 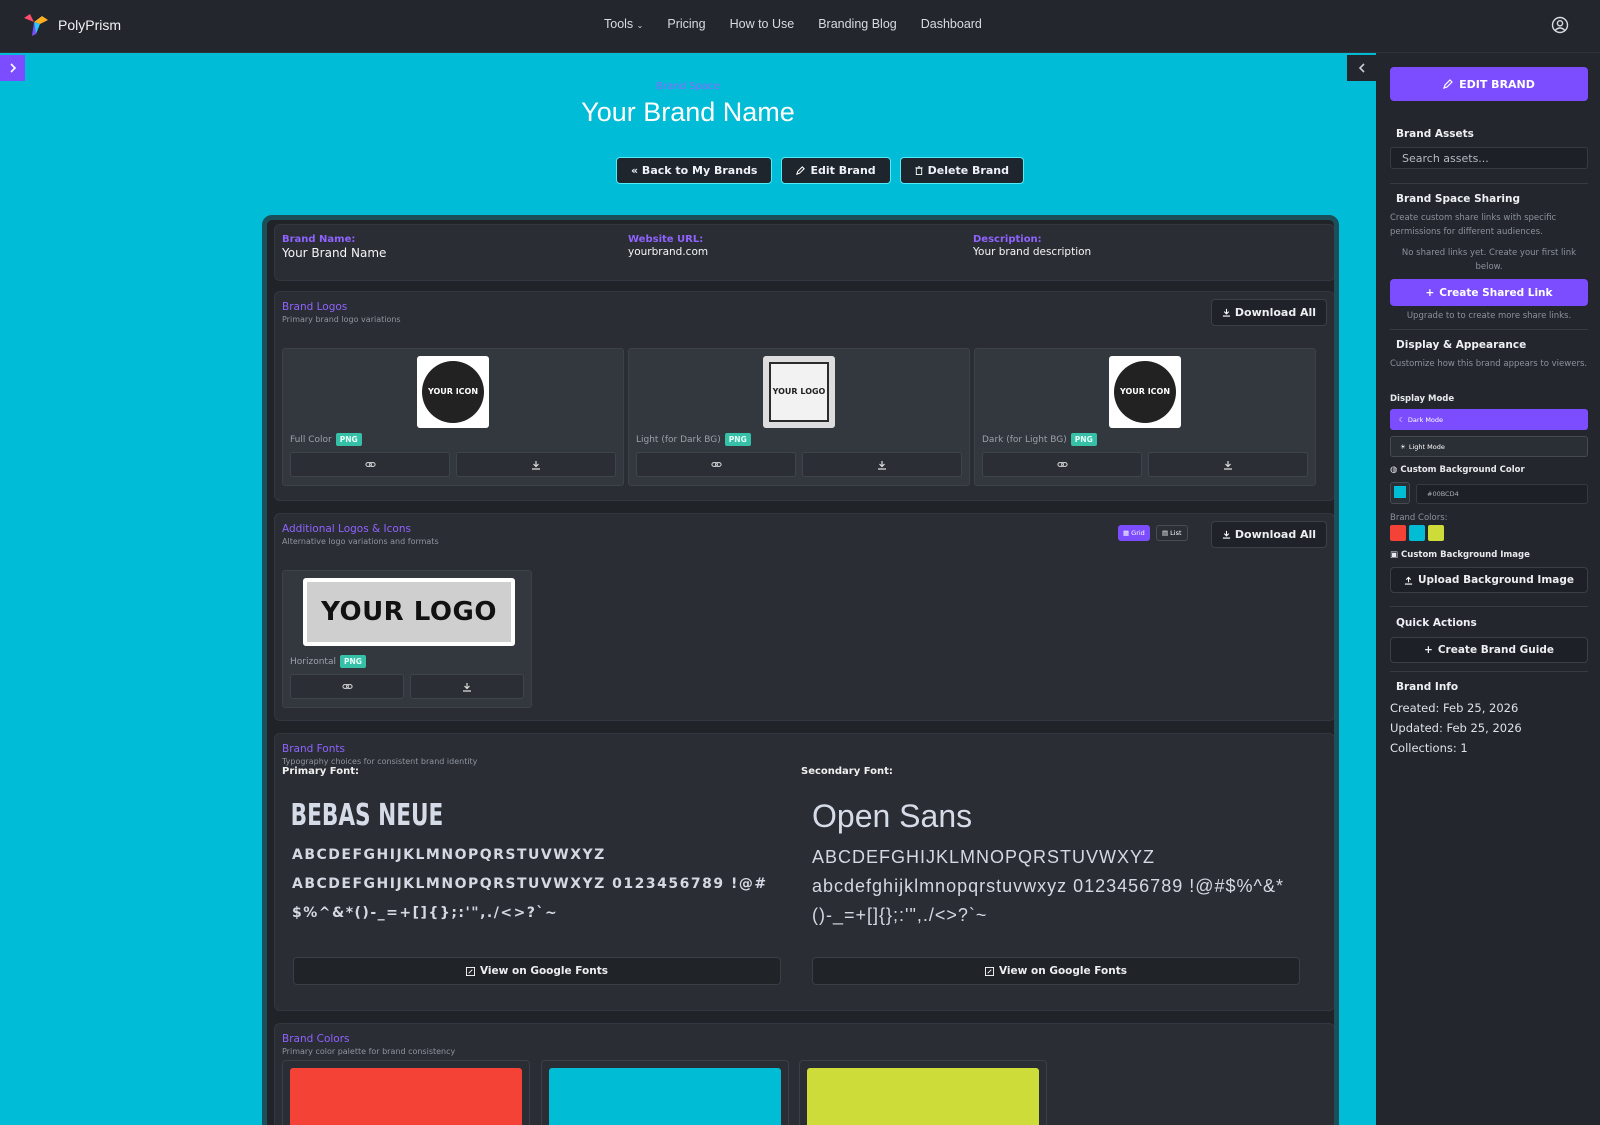 What do you see at coordinates (1436, 623) in the screenshot?
I see `quick-actions-heading: Quick Actions` at bounding box center [1436, 623].